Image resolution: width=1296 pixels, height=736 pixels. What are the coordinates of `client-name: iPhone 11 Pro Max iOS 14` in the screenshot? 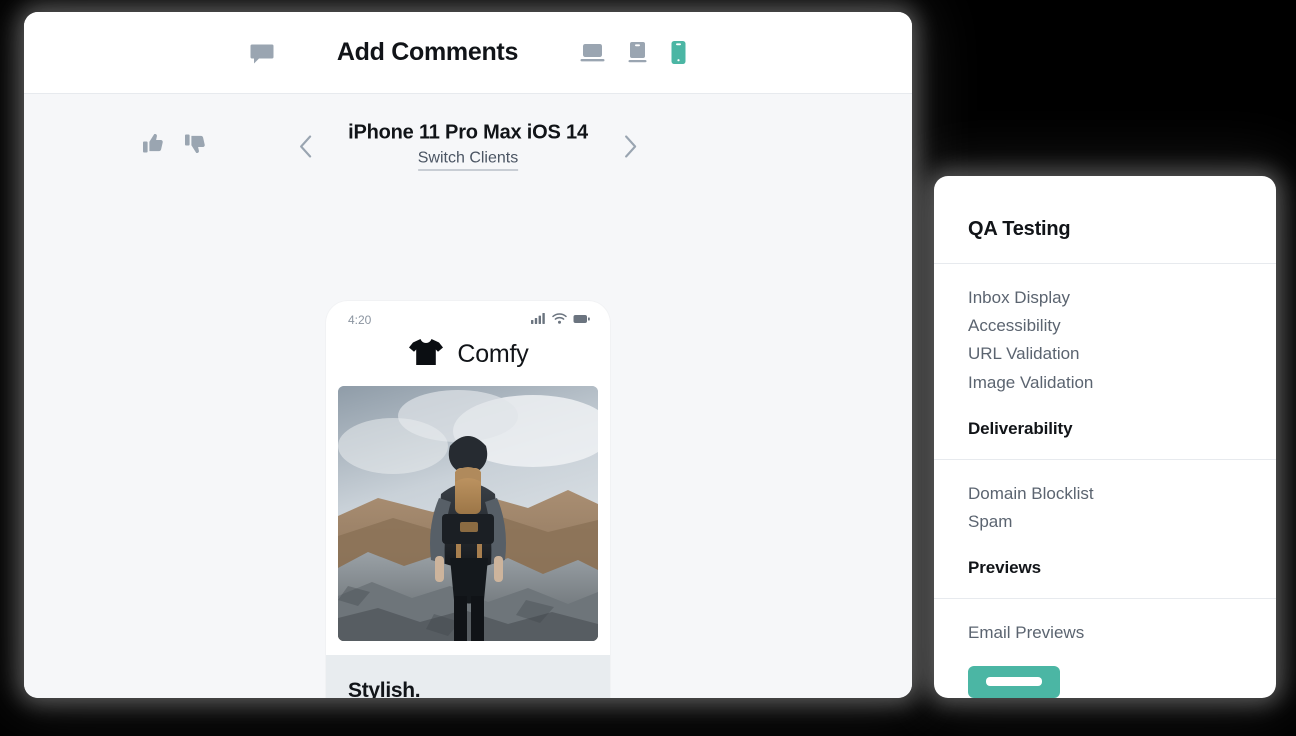 It's located at (468, 132).